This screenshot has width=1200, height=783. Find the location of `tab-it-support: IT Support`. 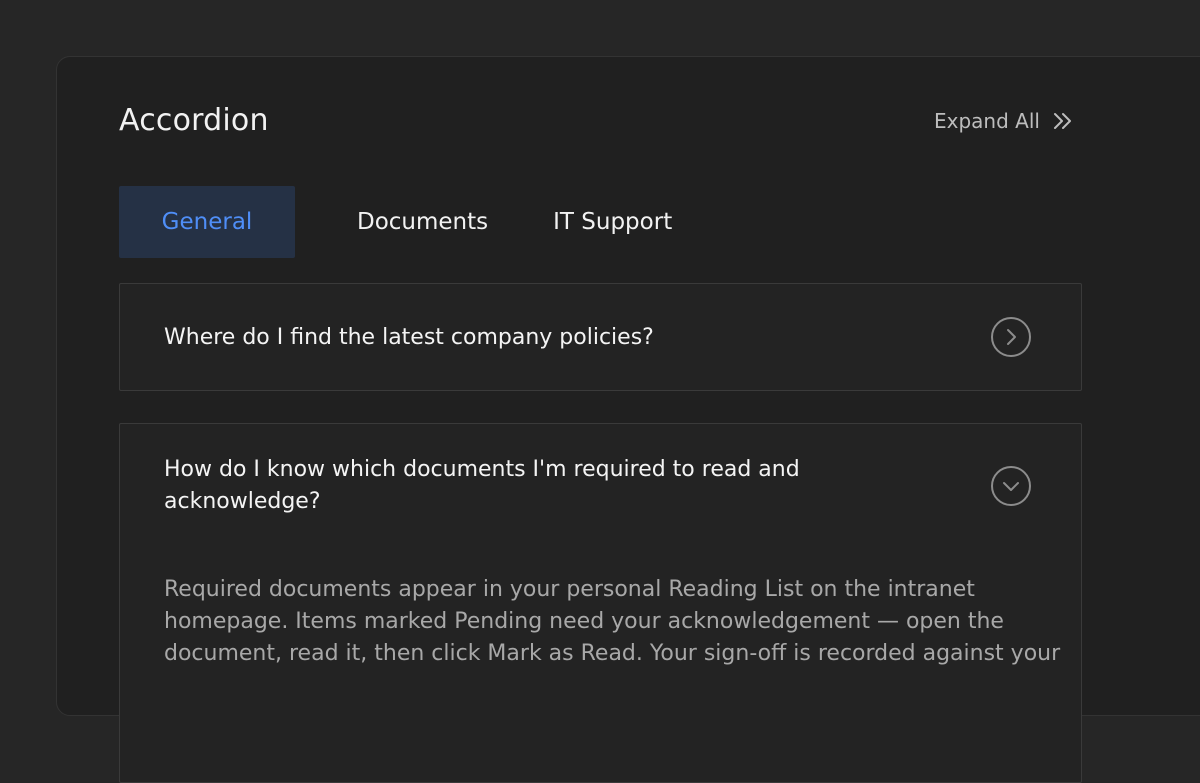

tab-it-support: IT Support is located at coordinates (612, 222).